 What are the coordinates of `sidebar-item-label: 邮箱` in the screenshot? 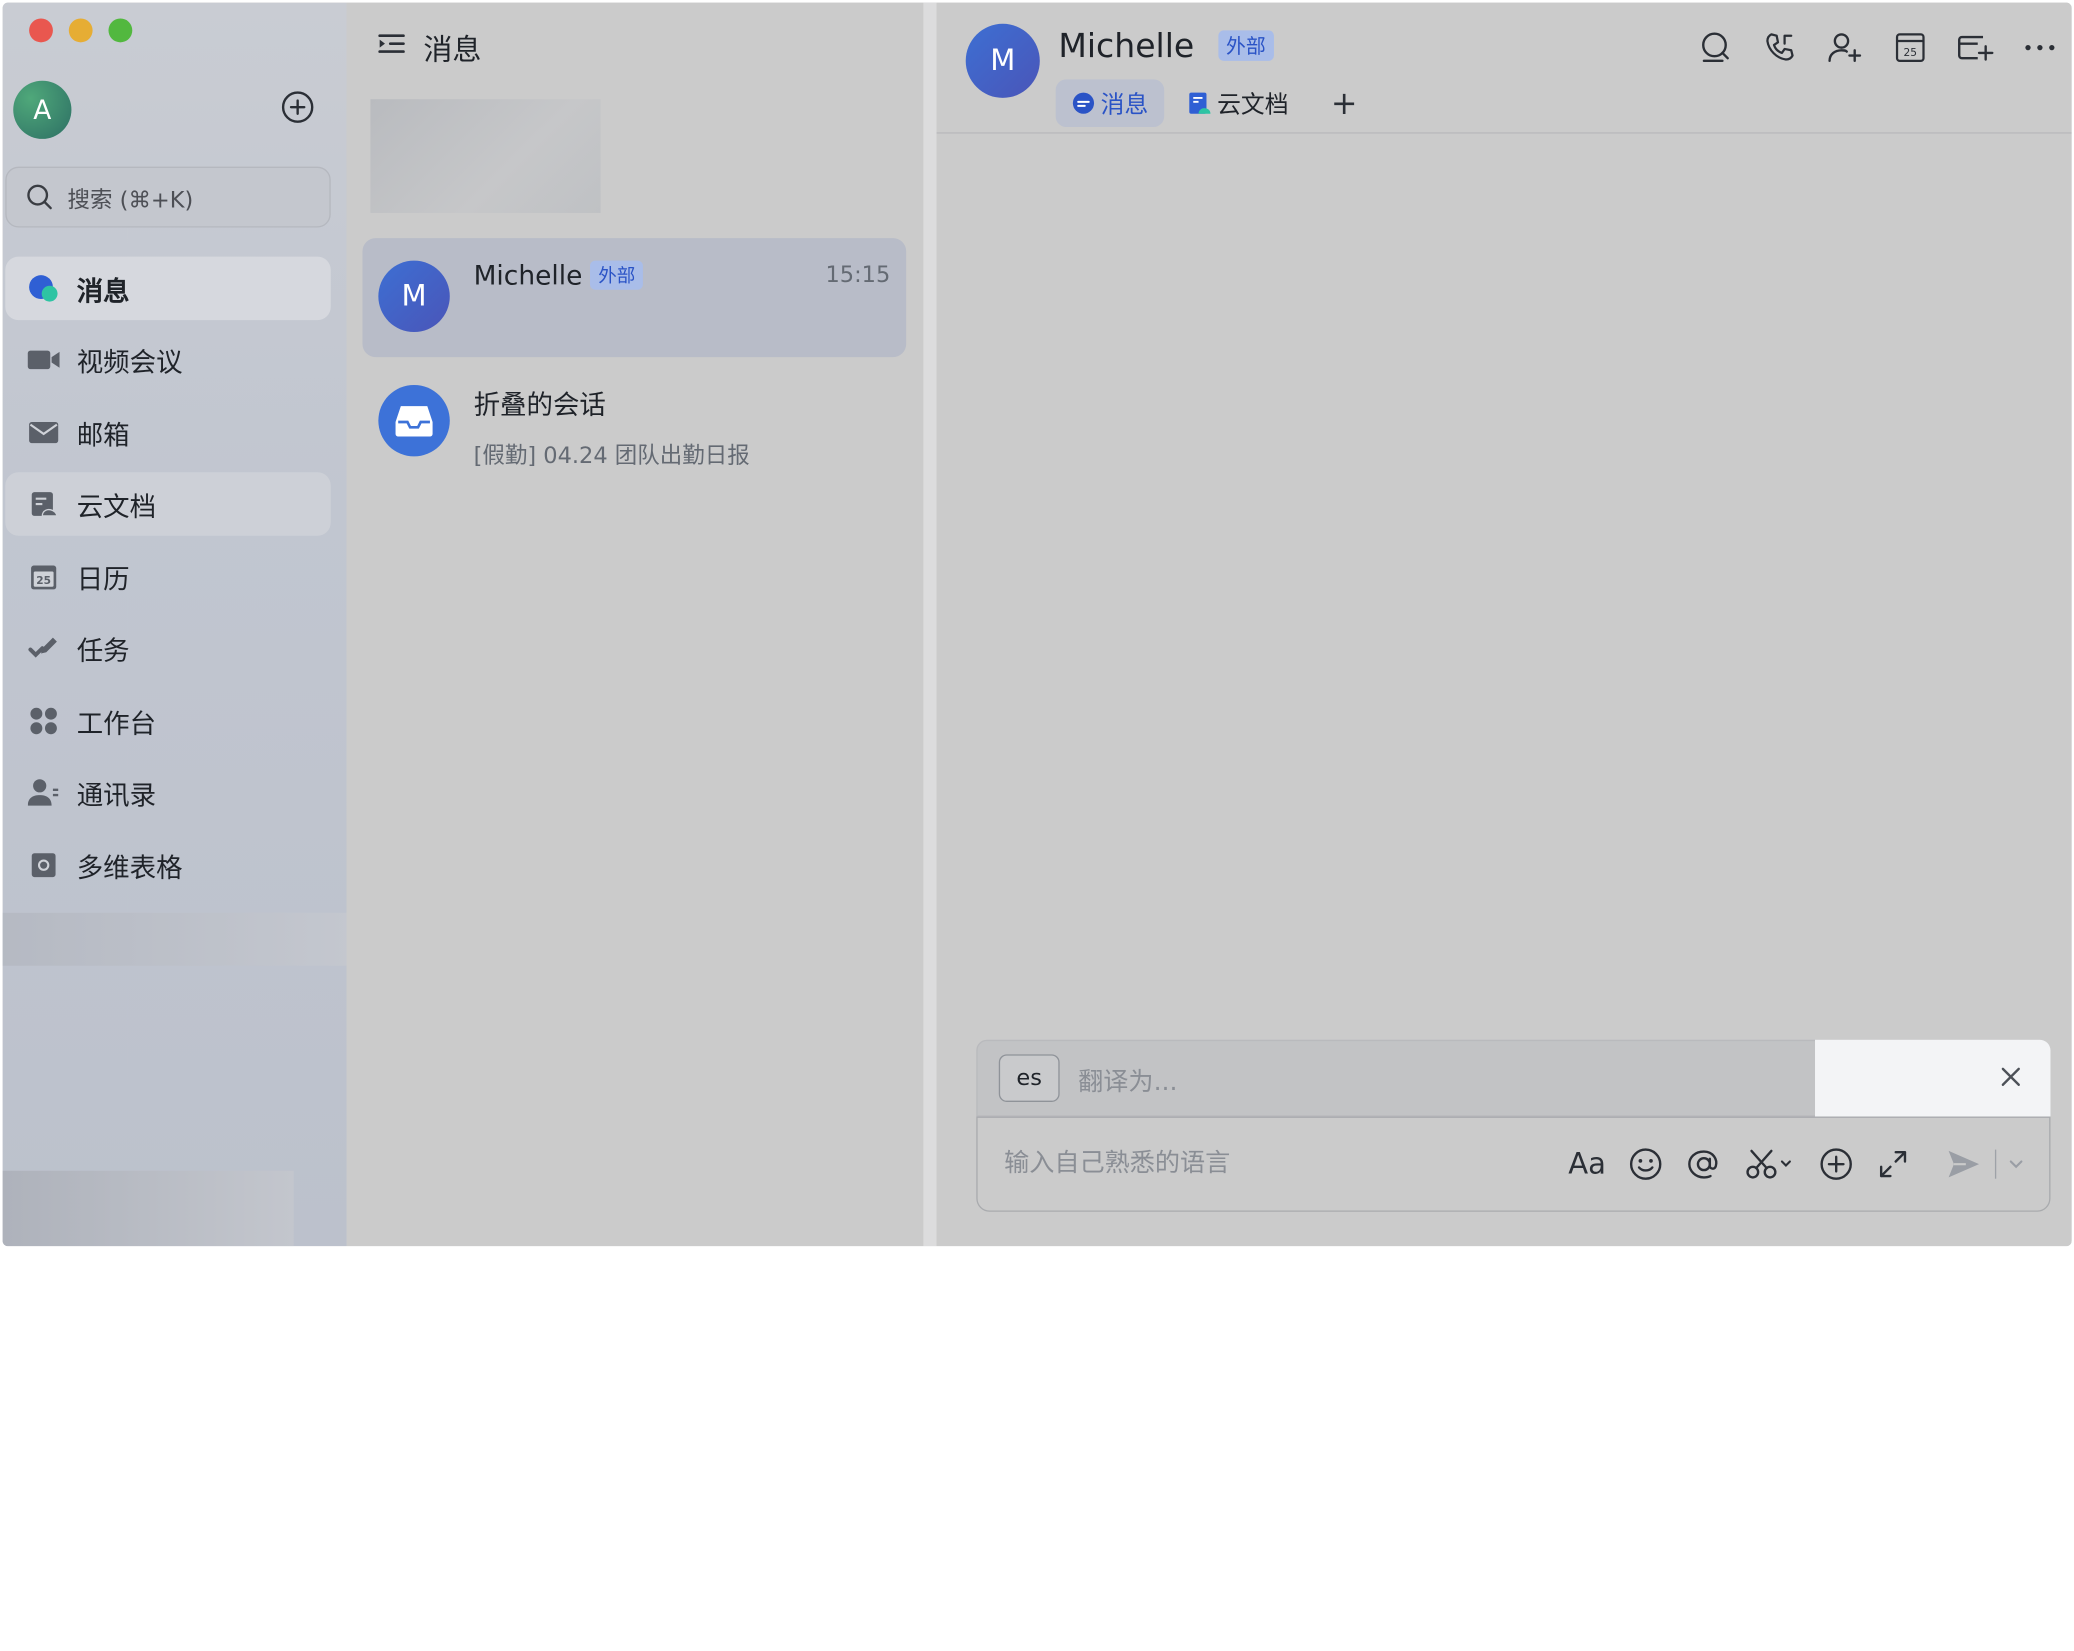 It's located at (103, 434).